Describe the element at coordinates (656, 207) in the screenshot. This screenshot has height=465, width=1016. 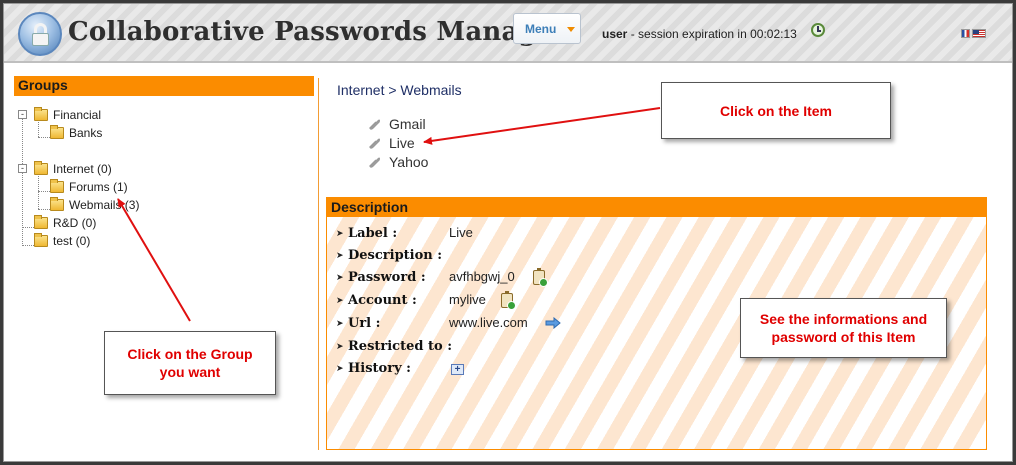
I see `description-panel-title: Description` at that location.